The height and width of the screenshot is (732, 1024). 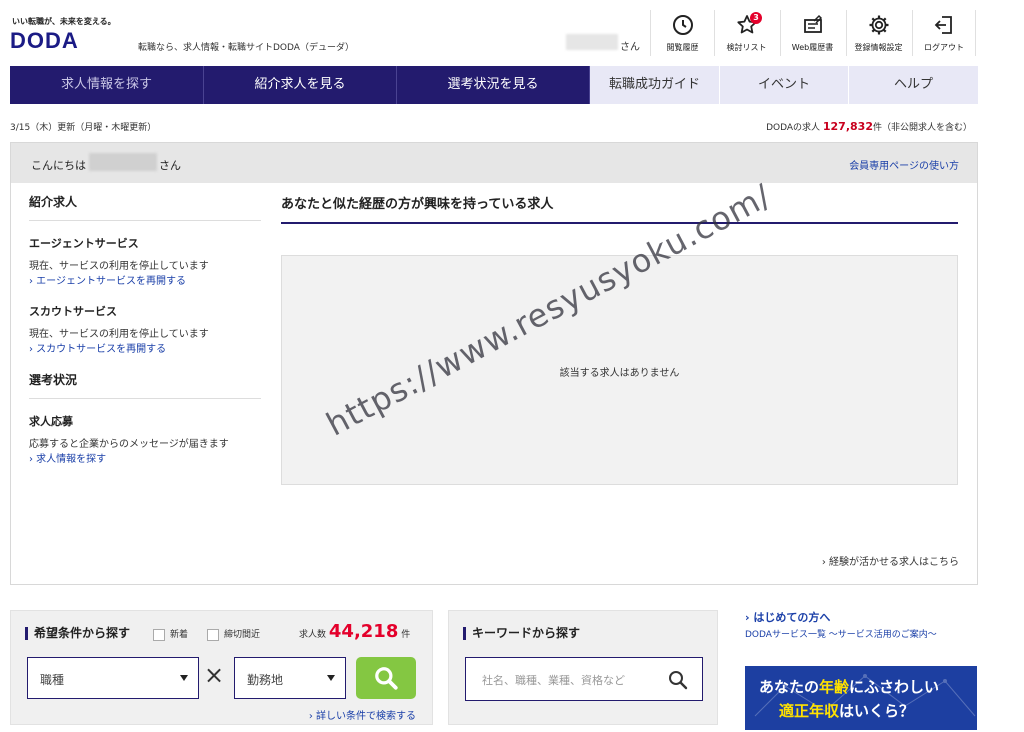 I want to click on resume-agent-link: › エージェントサービスを再開する, so click(x=145, y=281).